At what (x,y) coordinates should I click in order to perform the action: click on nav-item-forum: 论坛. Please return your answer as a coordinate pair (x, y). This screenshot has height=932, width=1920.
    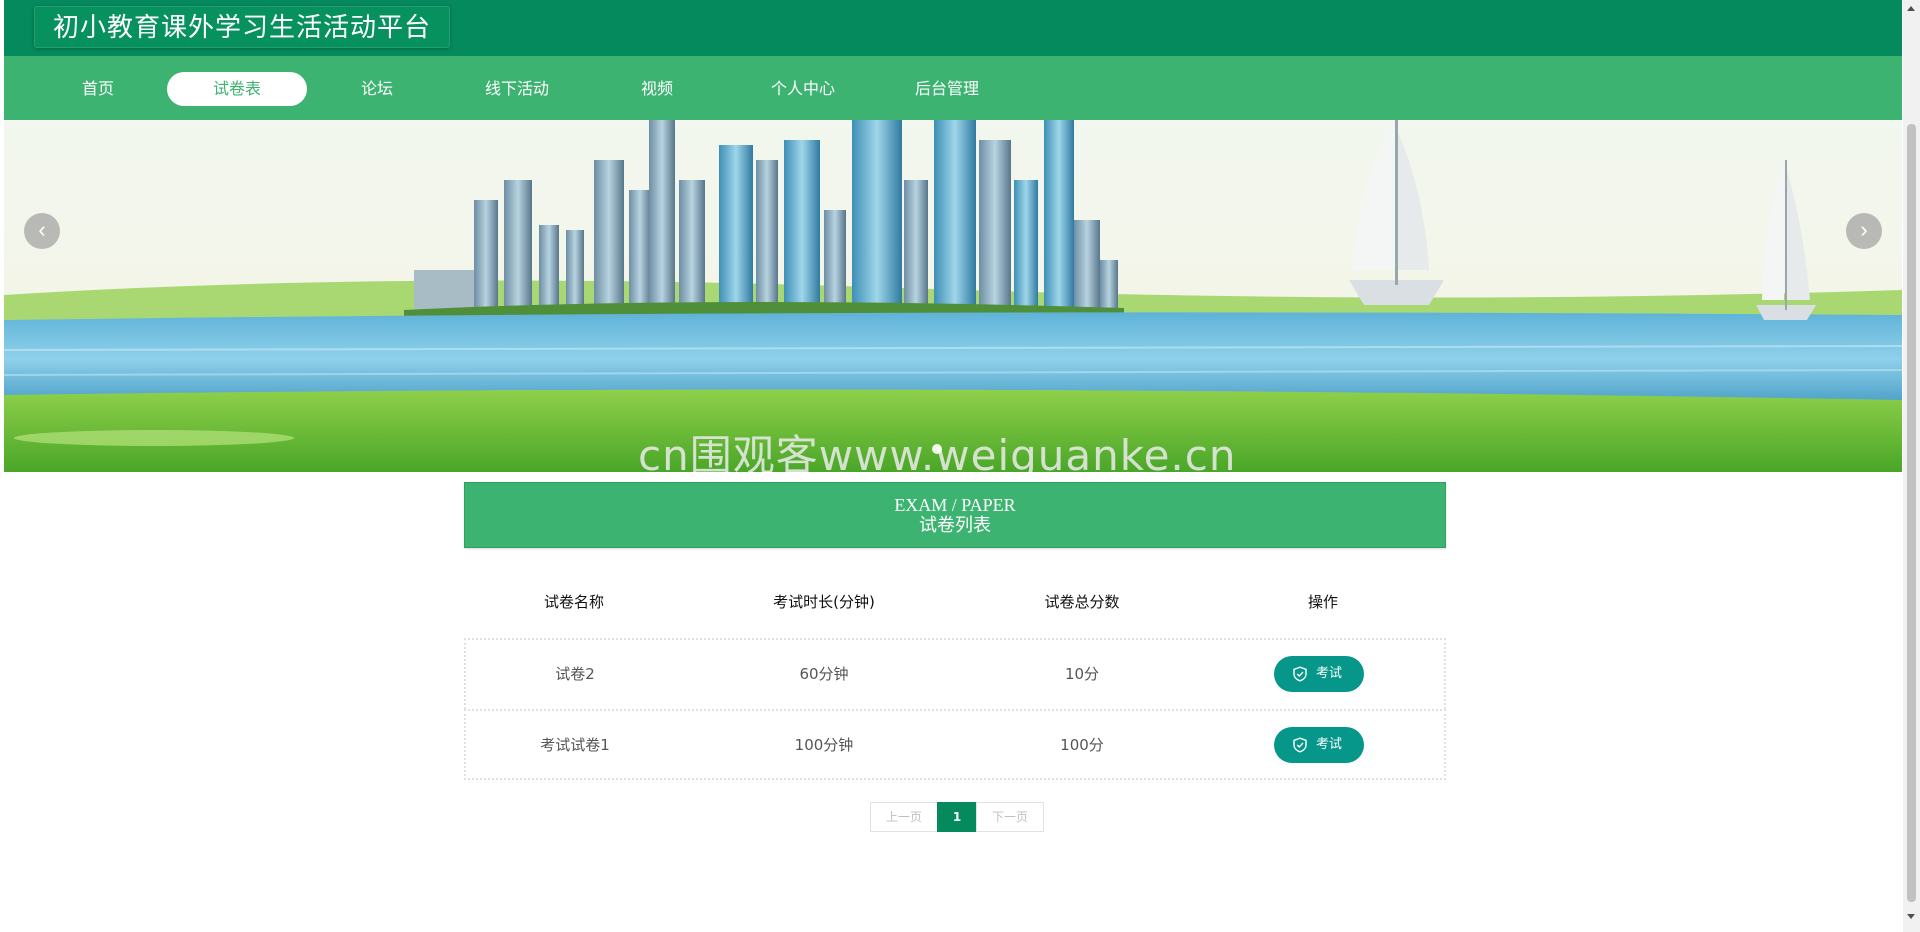
    Looking at the image, I should click on (377, 89).